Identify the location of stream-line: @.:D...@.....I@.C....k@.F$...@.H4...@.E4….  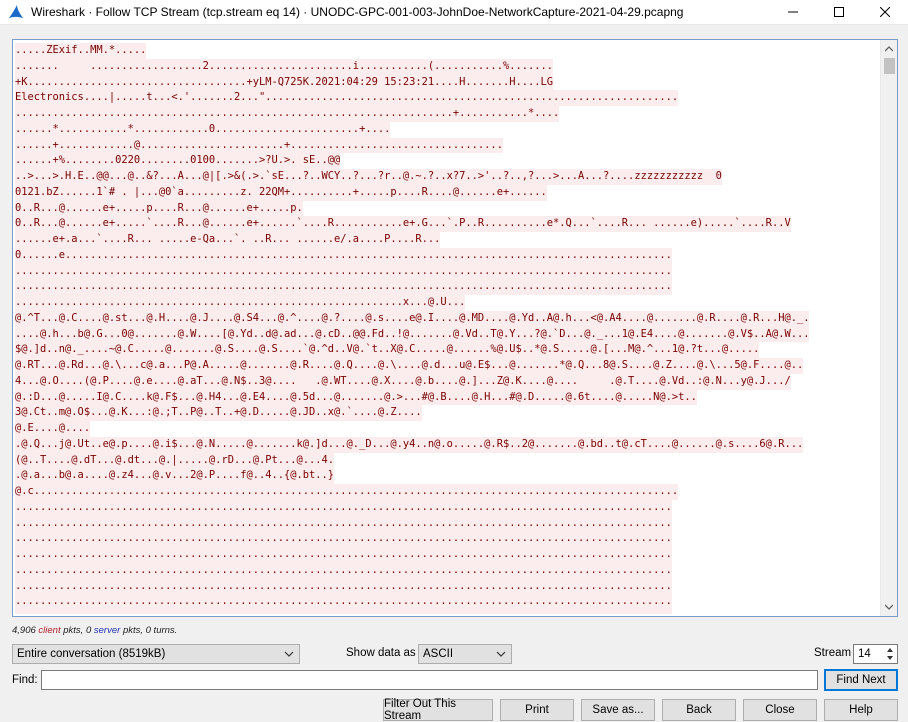
(356, 397).